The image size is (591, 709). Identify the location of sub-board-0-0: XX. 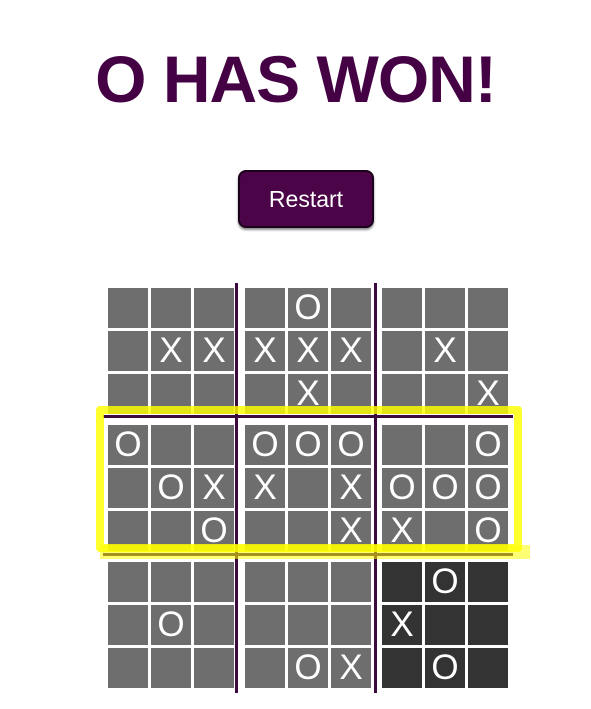
(171, 351).